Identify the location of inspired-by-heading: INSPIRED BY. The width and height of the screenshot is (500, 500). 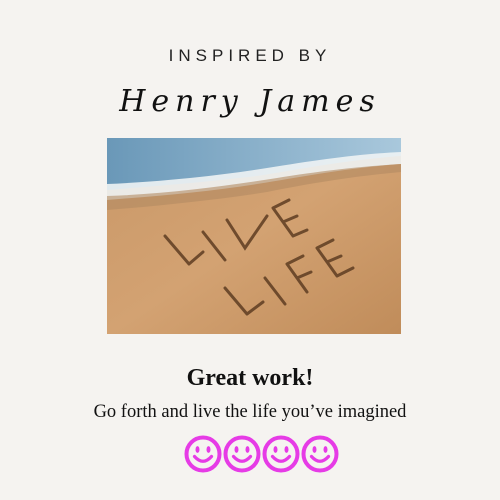
(250, 55).